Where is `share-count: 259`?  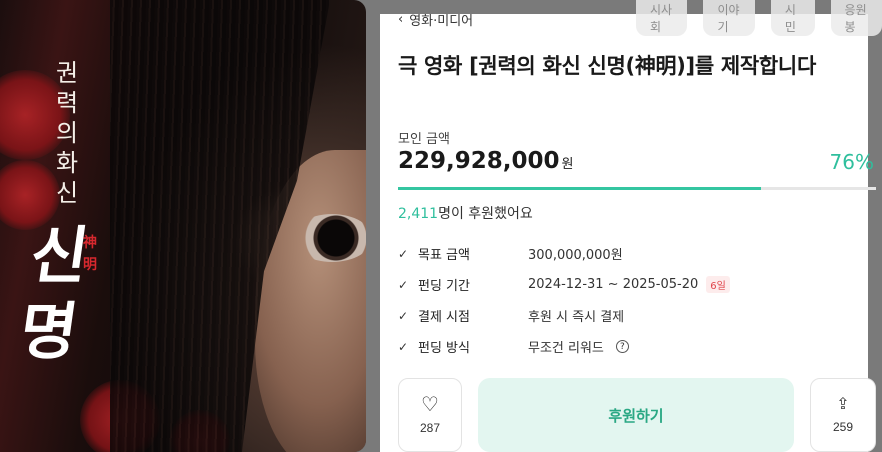
share-count: 259 is located at coordinates (843, 427).